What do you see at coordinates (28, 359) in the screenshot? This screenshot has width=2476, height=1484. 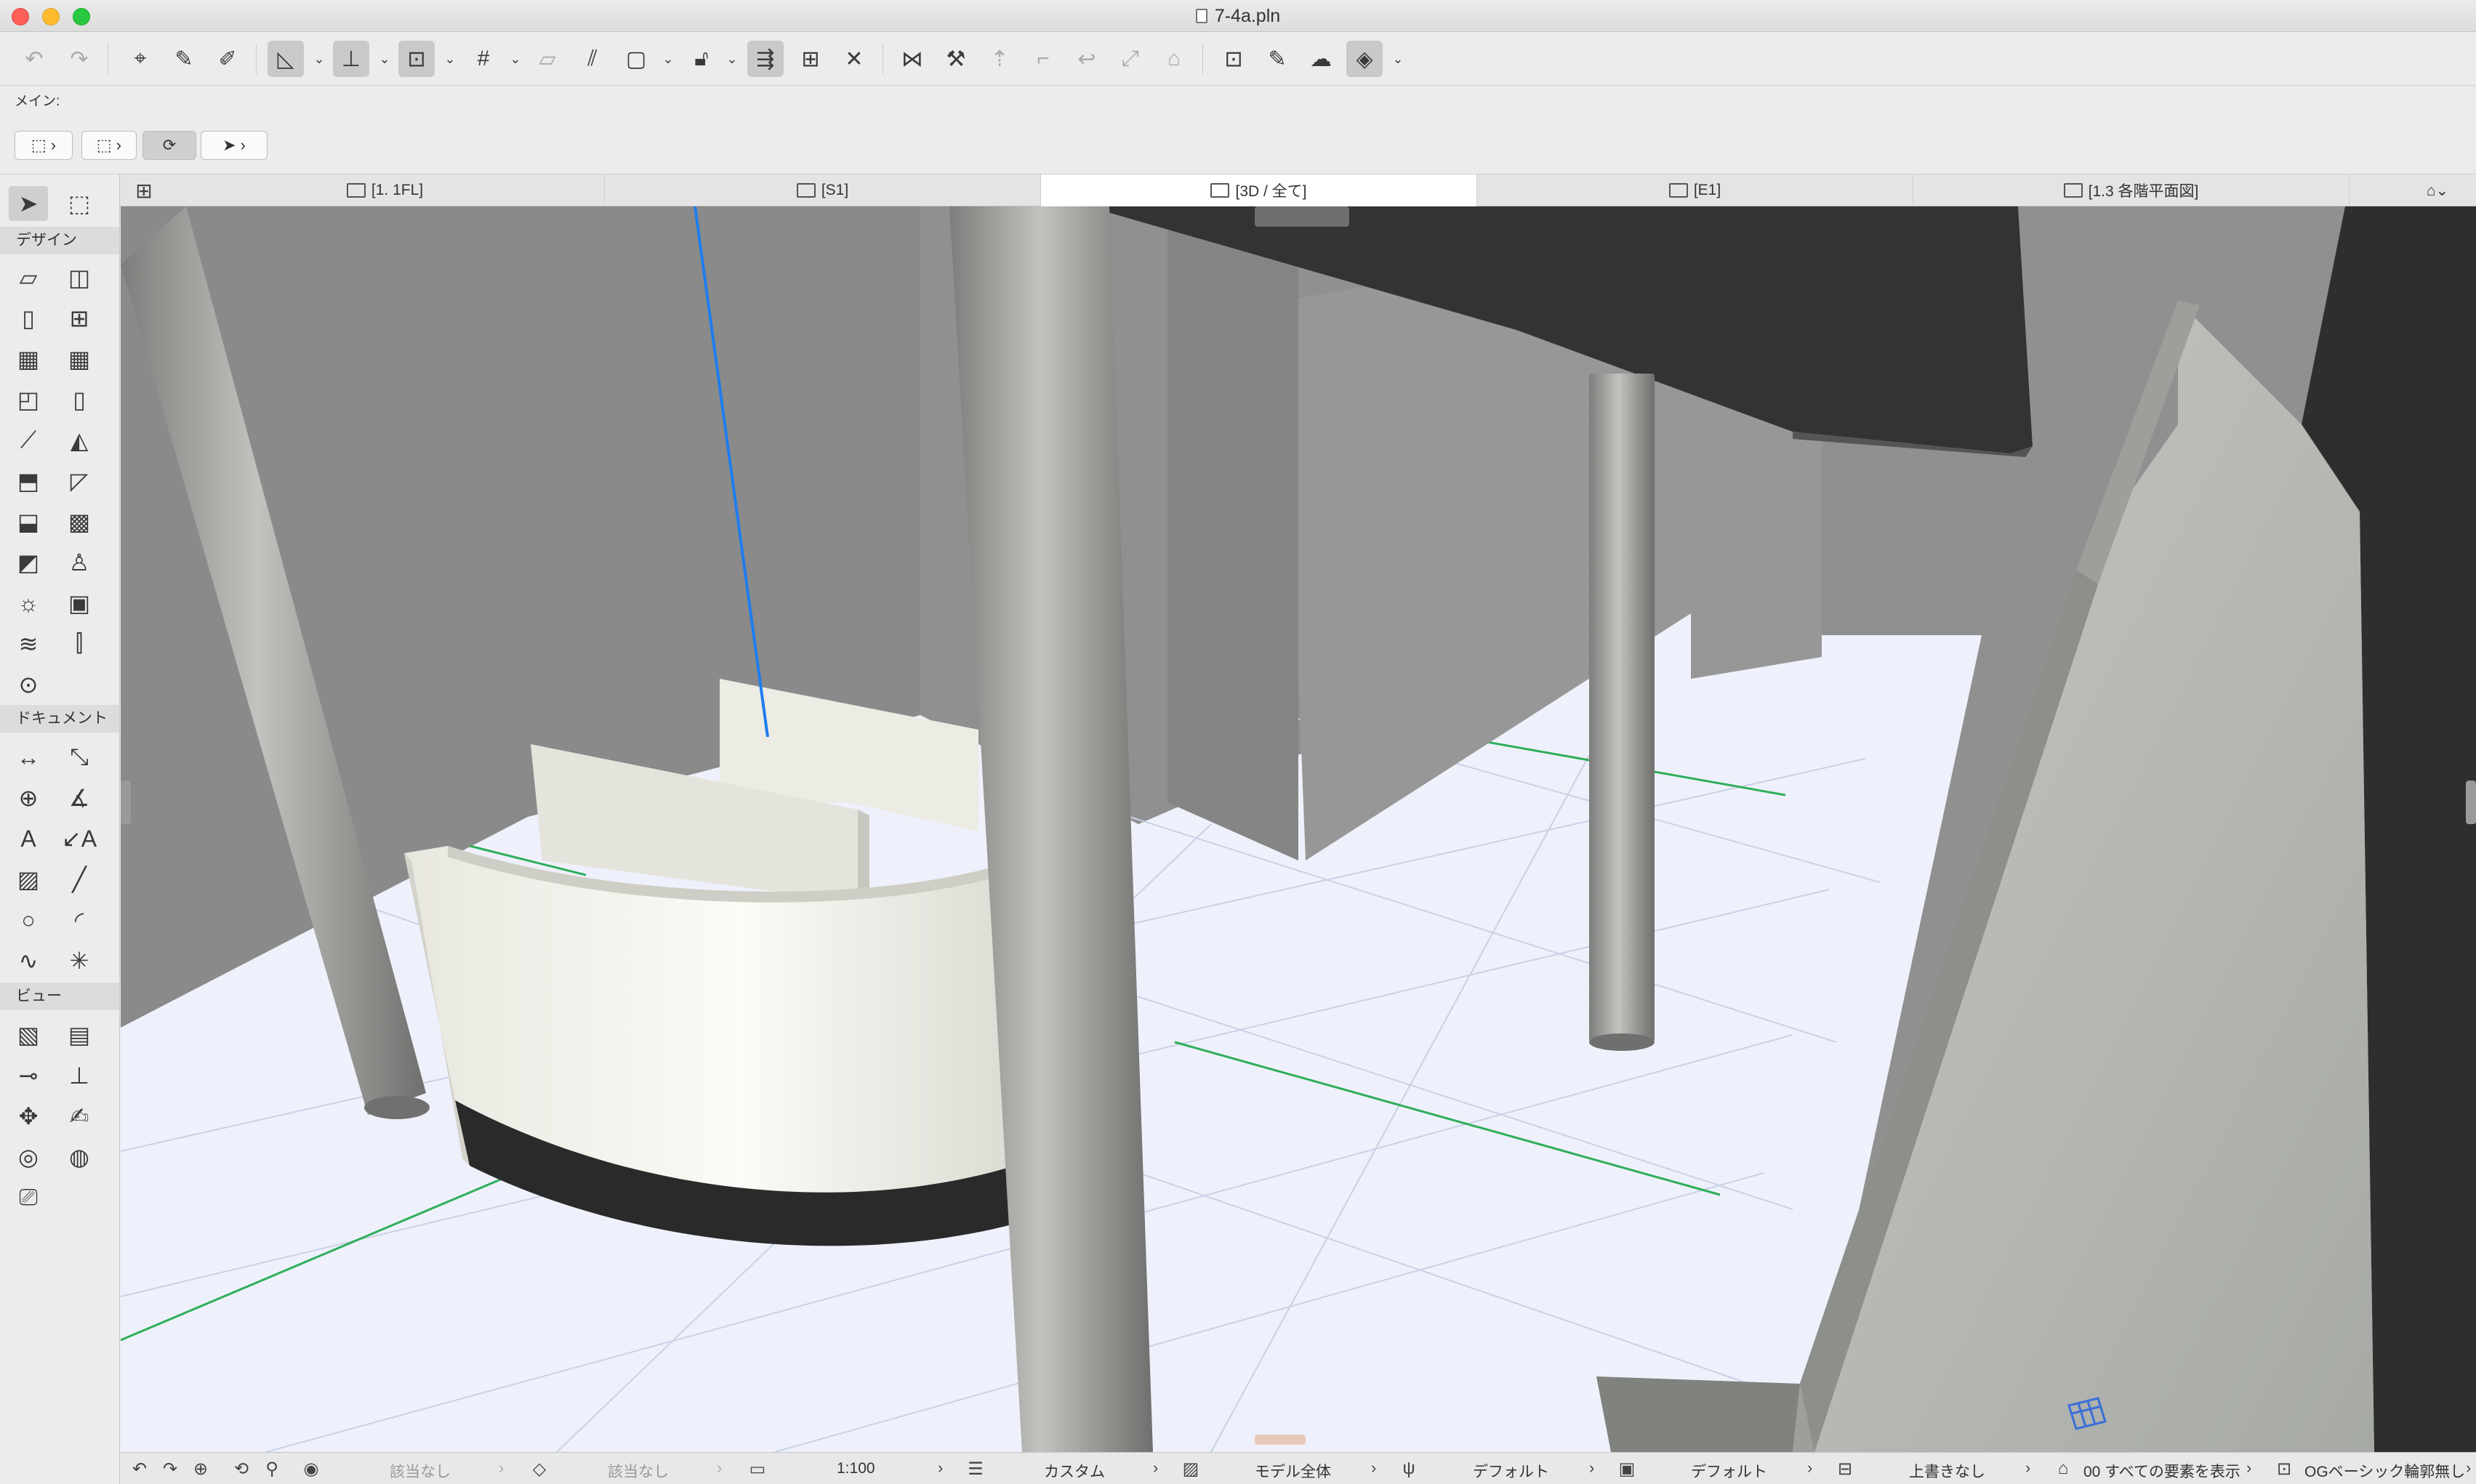 I see `curtain-grid-tool-icon: ▦` at bounding box center [28, 359].